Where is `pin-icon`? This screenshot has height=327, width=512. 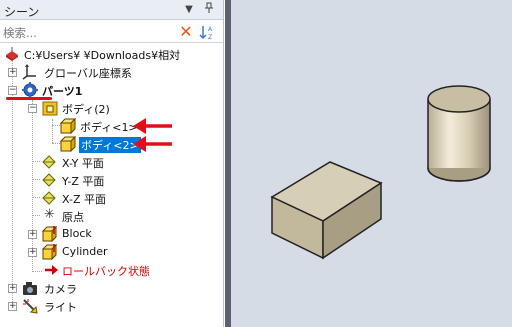
pin-icon is located at coordinates (209, 9).